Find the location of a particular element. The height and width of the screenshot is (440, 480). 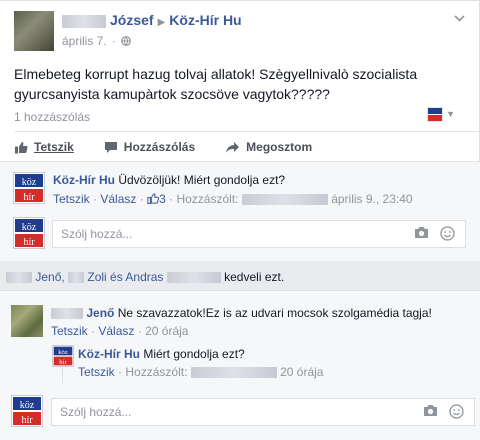

comment-button: Hozzászólás is located at coordinates (149, 147).